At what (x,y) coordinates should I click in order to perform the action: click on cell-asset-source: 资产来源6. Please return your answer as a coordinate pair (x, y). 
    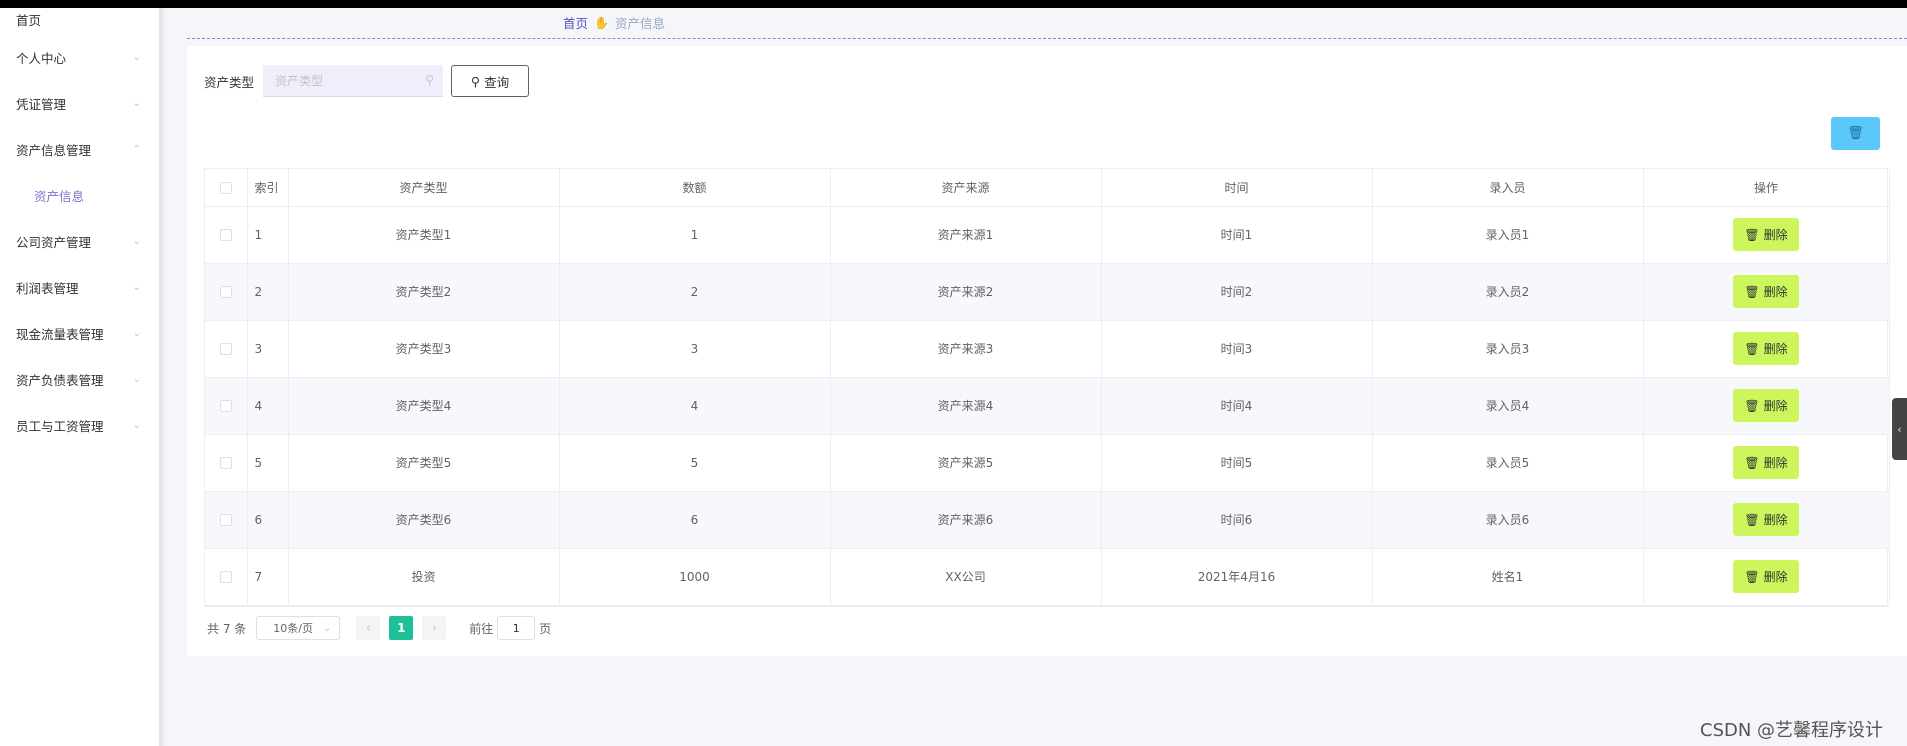
    Looking at the image, I should click on (966, 520).